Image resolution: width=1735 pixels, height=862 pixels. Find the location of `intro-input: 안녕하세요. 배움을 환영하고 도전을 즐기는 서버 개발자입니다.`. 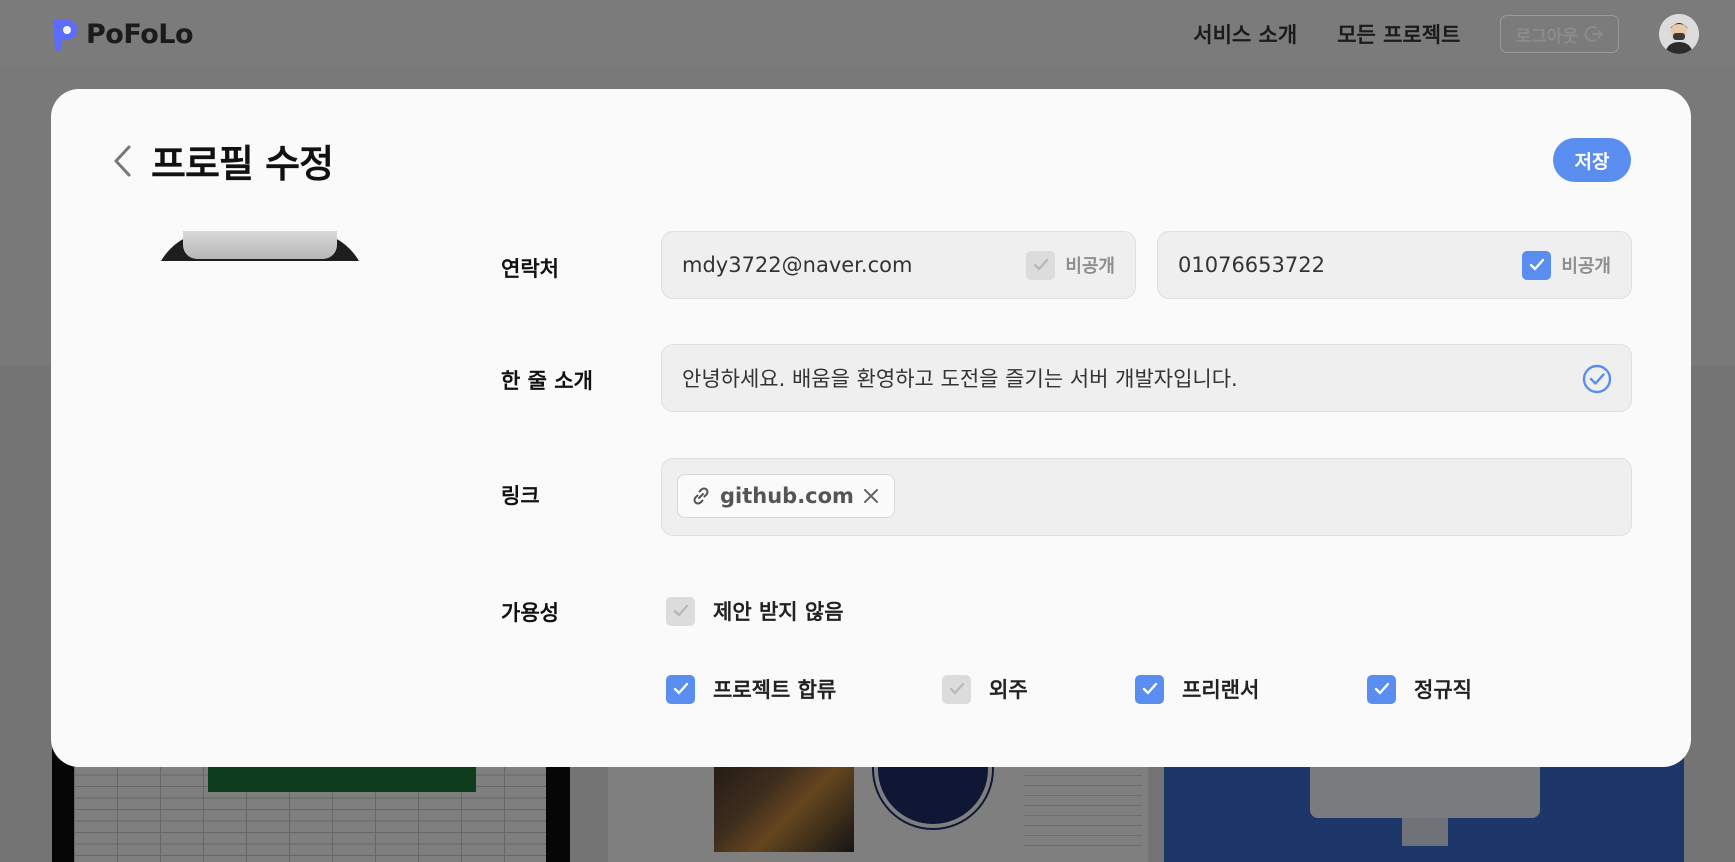

intro-input: 안녕하세요. 배움을 환영하고 도전을 즐기는 서버 개발자입니다. is located at coordinates (1146, 378).